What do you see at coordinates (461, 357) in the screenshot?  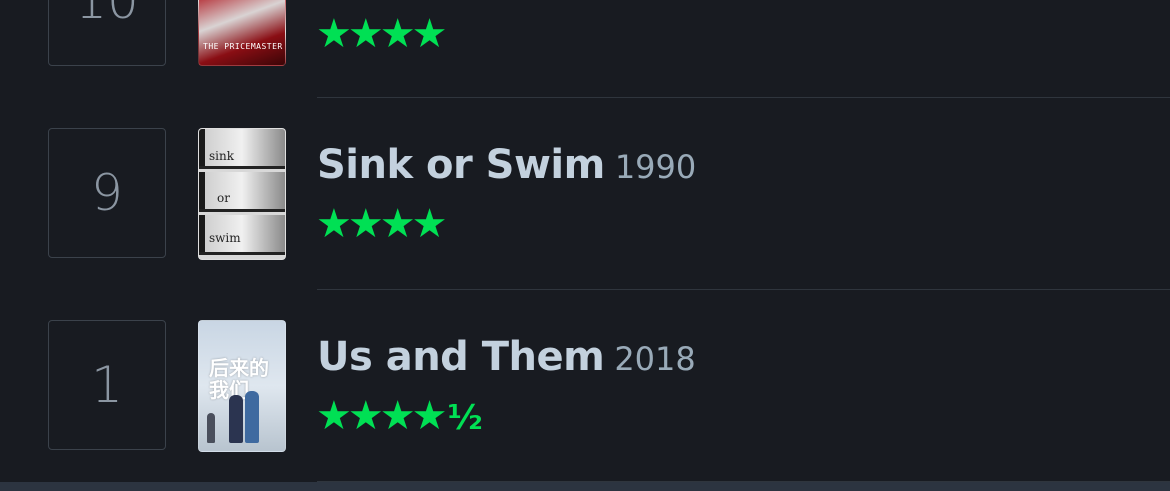 I see `film-title-link: Us and Them` at bounding box center [461, 357].